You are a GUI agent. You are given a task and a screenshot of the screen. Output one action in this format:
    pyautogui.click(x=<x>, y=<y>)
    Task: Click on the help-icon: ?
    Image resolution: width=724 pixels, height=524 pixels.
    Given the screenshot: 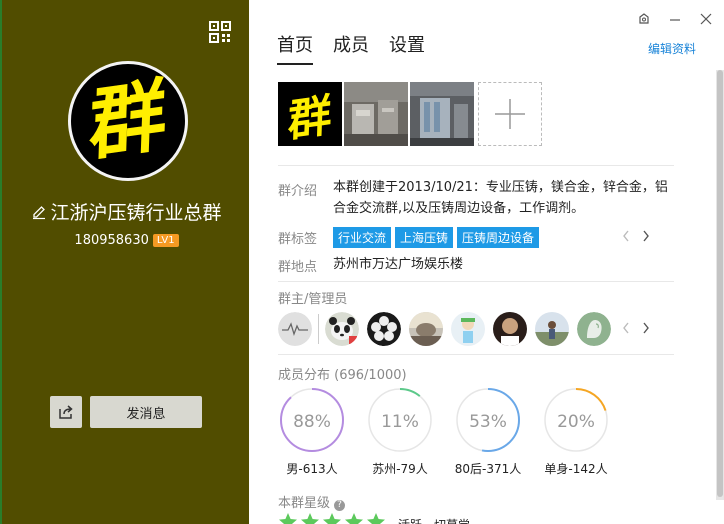 What is the action you would take?
    pyautogui.click(x=340, y=505)
    